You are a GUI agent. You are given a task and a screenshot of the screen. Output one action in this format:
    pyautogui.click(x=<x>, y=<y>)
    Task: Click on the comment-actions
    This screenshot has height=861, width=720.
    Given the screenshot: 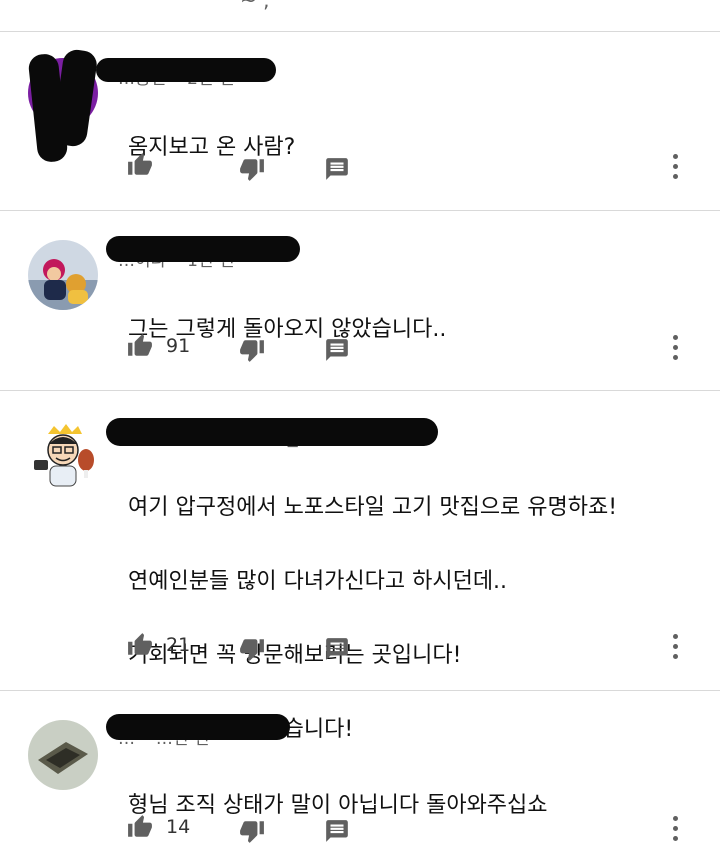 What is the action you would take?
    pyautogui.click(x=416, y=167)
    